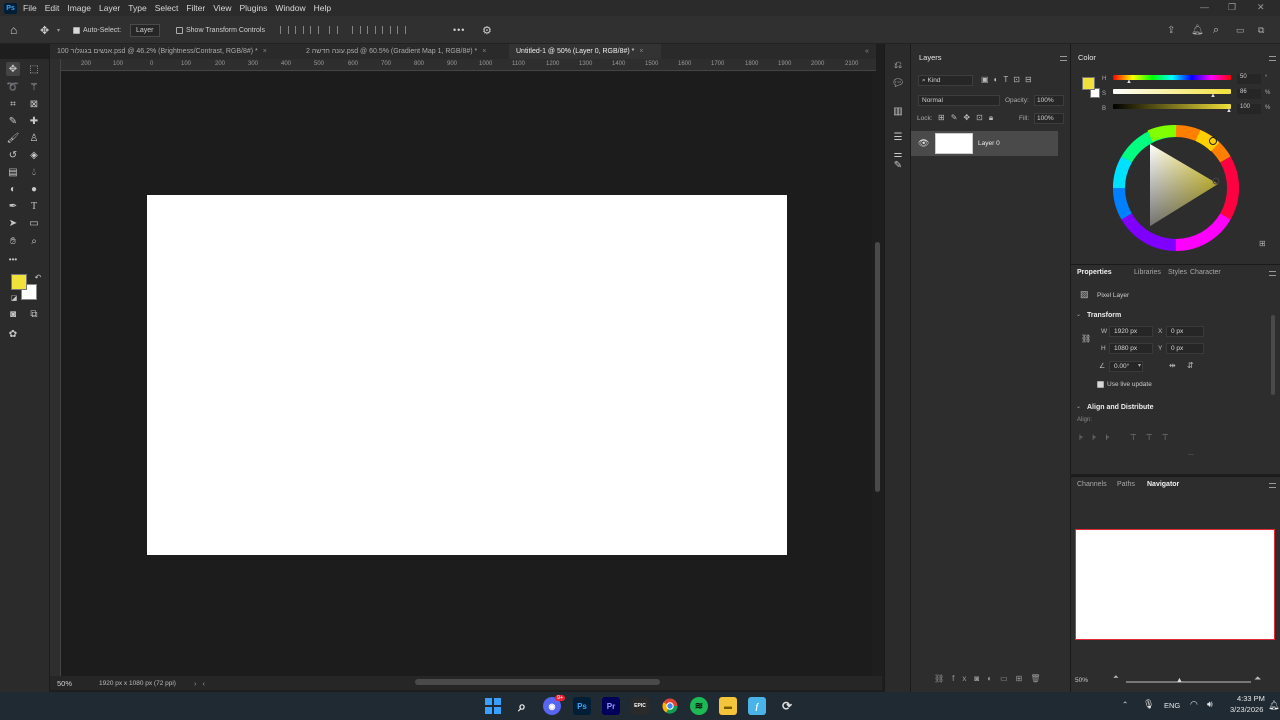 The image size is (1280, 720). What do you see at coordinates (1273, 355) in the screenshot?
I see `properties-scrollbar` at bounding box center [1273, 355].